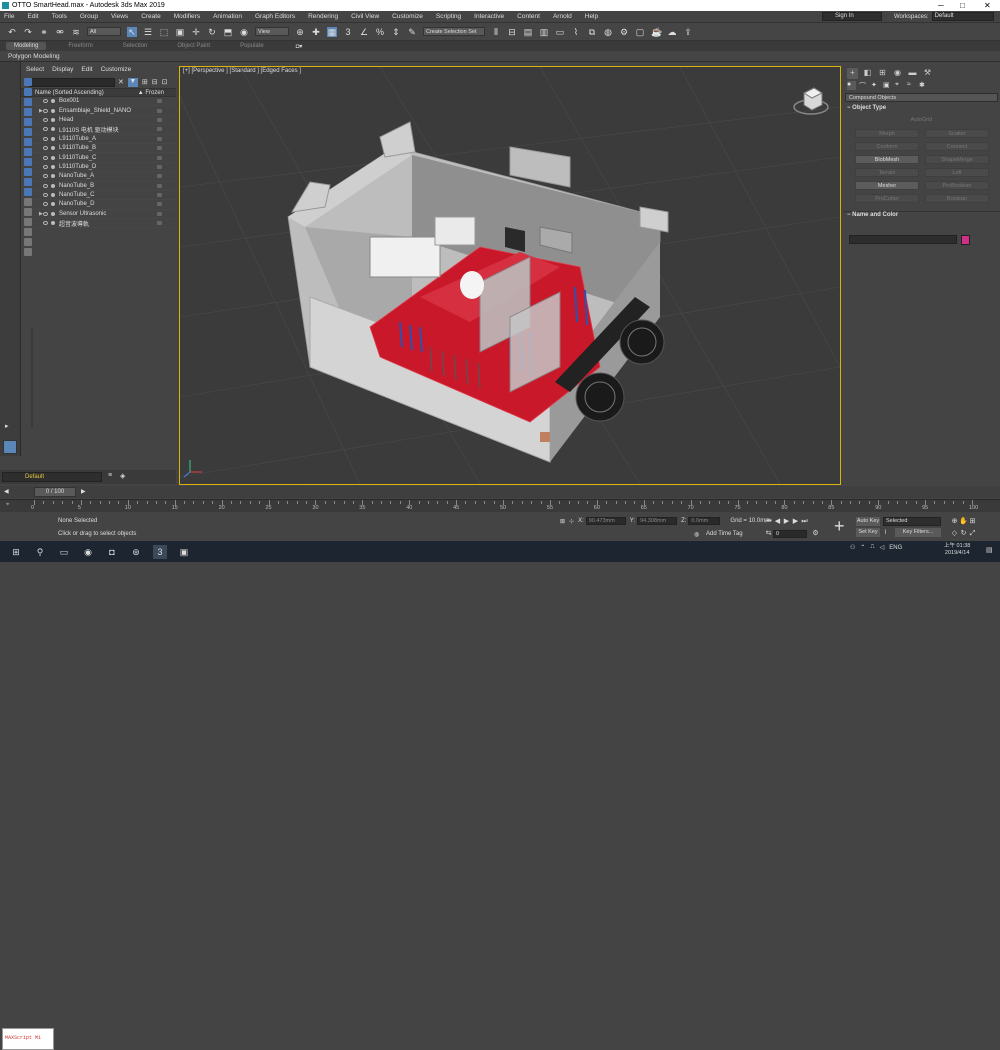 The width and height of the screenshot is (1000, 1050). What do you see at coordinates (98, 186) in the screenshot?
I see `scene-list-item: NanoTube_B` at bounding box center [98, 186].